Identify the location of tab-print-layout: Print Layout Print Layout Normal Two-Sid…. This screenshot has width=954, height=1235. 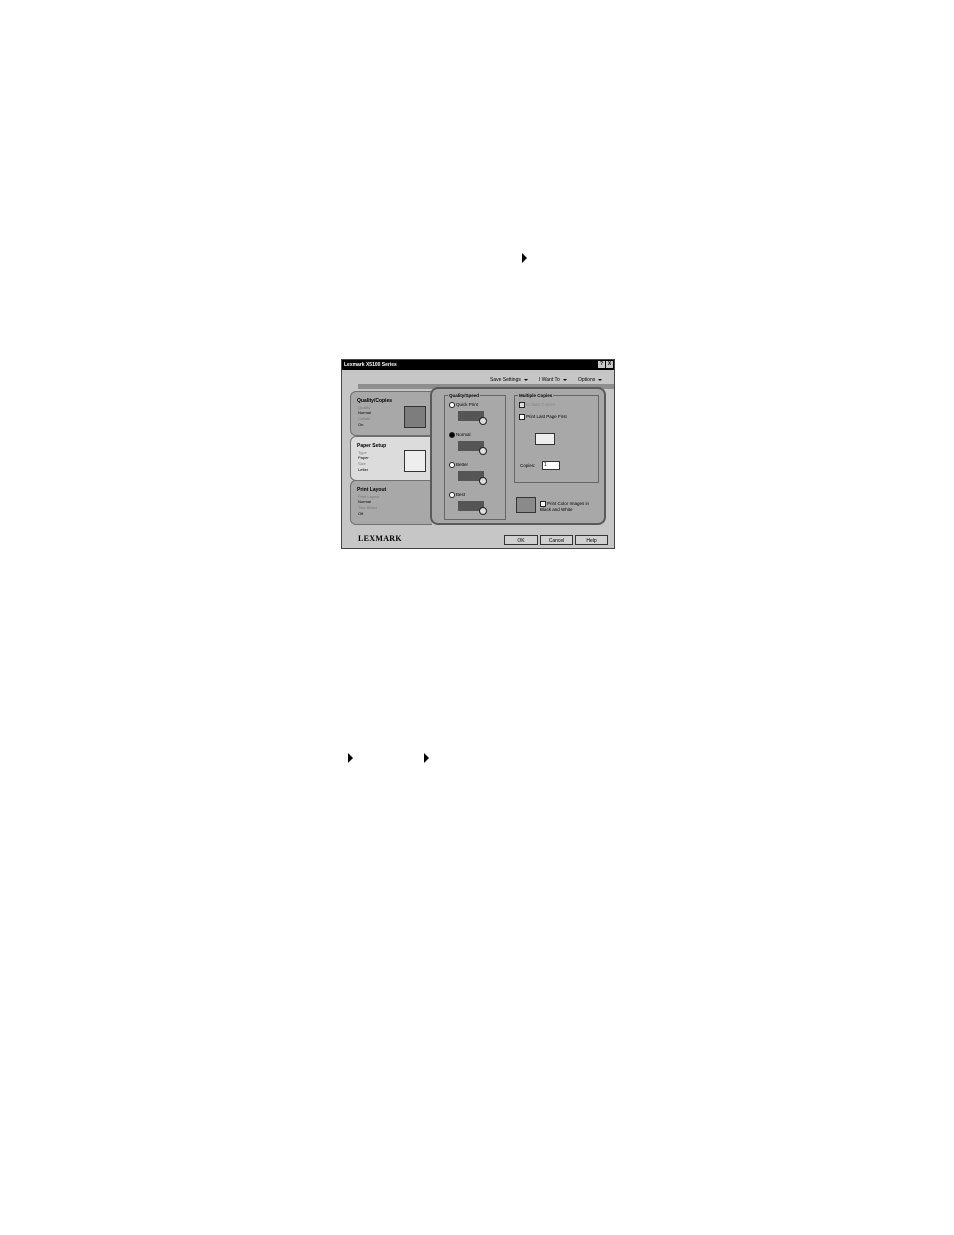
(391, 502).